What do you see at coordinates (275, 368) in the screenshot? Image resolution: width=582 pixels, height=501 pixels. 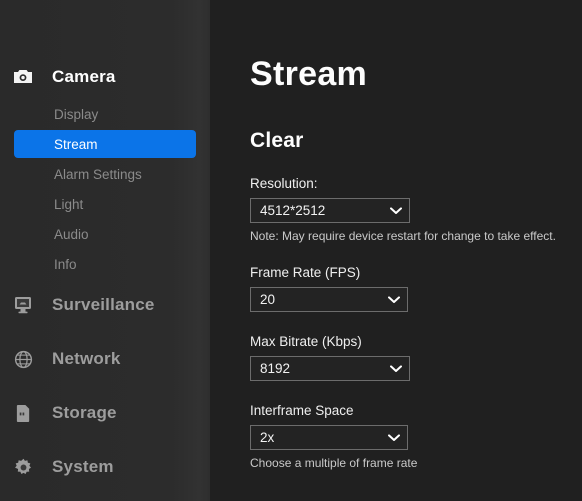 I see `max-bitrate-value: 8192` at bounding box center [275, 368].